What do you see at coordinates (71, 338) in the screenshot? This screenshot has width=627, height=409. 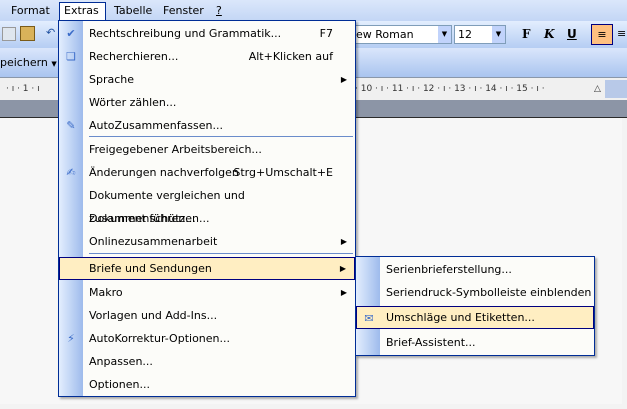 I see `autocorrect-icon: ⚡` at bounding box center [71, 338].